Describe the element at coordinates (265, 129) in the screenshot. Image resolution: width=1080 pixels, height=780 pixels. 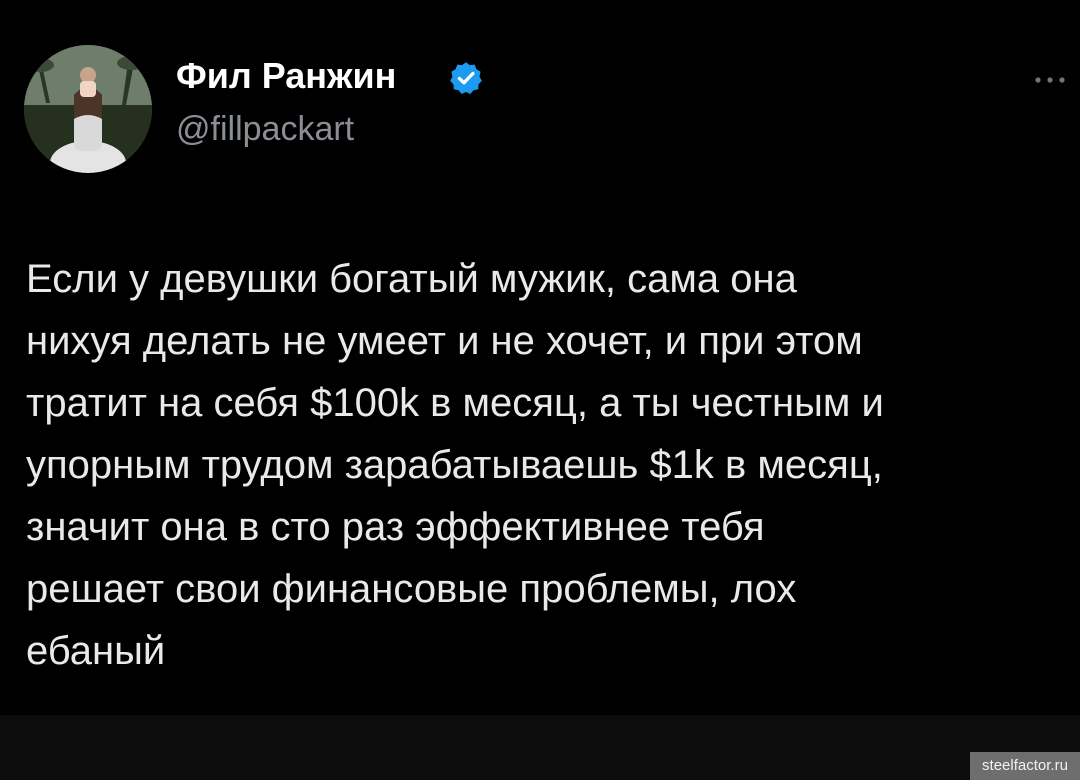
I see `author-handle: @fillpackart` at that location.